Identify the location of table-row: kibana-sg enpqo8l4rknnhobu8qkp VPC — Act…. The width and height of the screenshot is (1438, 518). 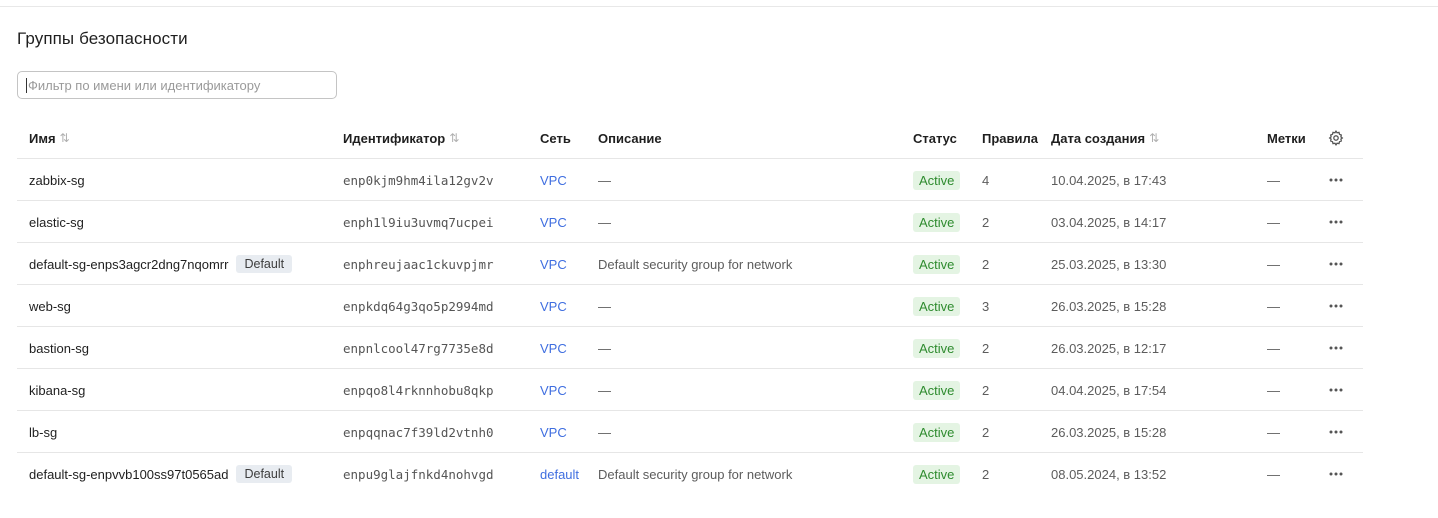
(690, 390).